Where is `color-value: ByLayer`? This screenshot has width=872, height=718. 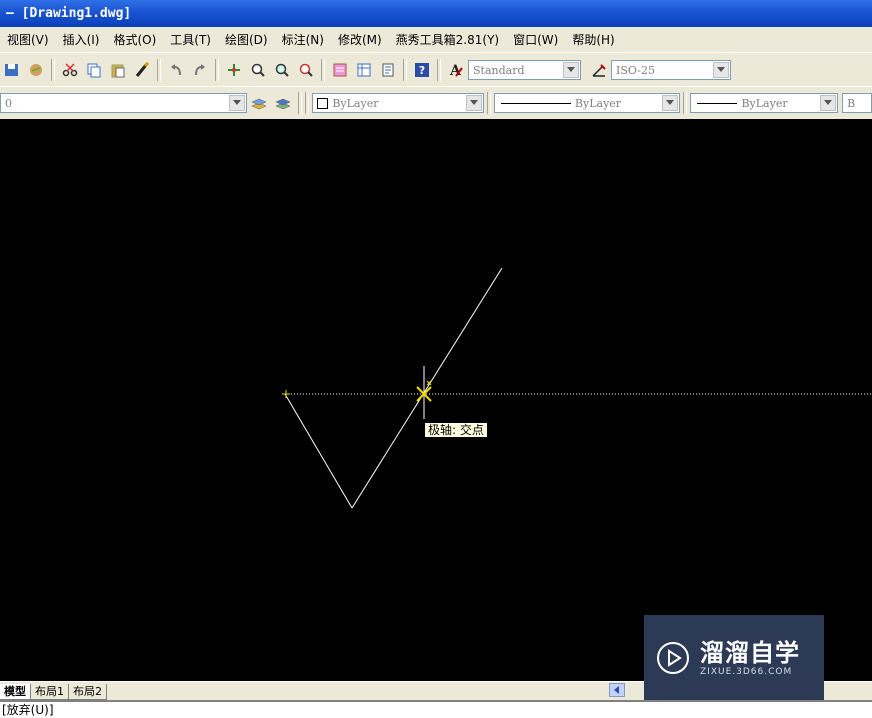
color-value: ByLayer is located at coordinates (355, 103).